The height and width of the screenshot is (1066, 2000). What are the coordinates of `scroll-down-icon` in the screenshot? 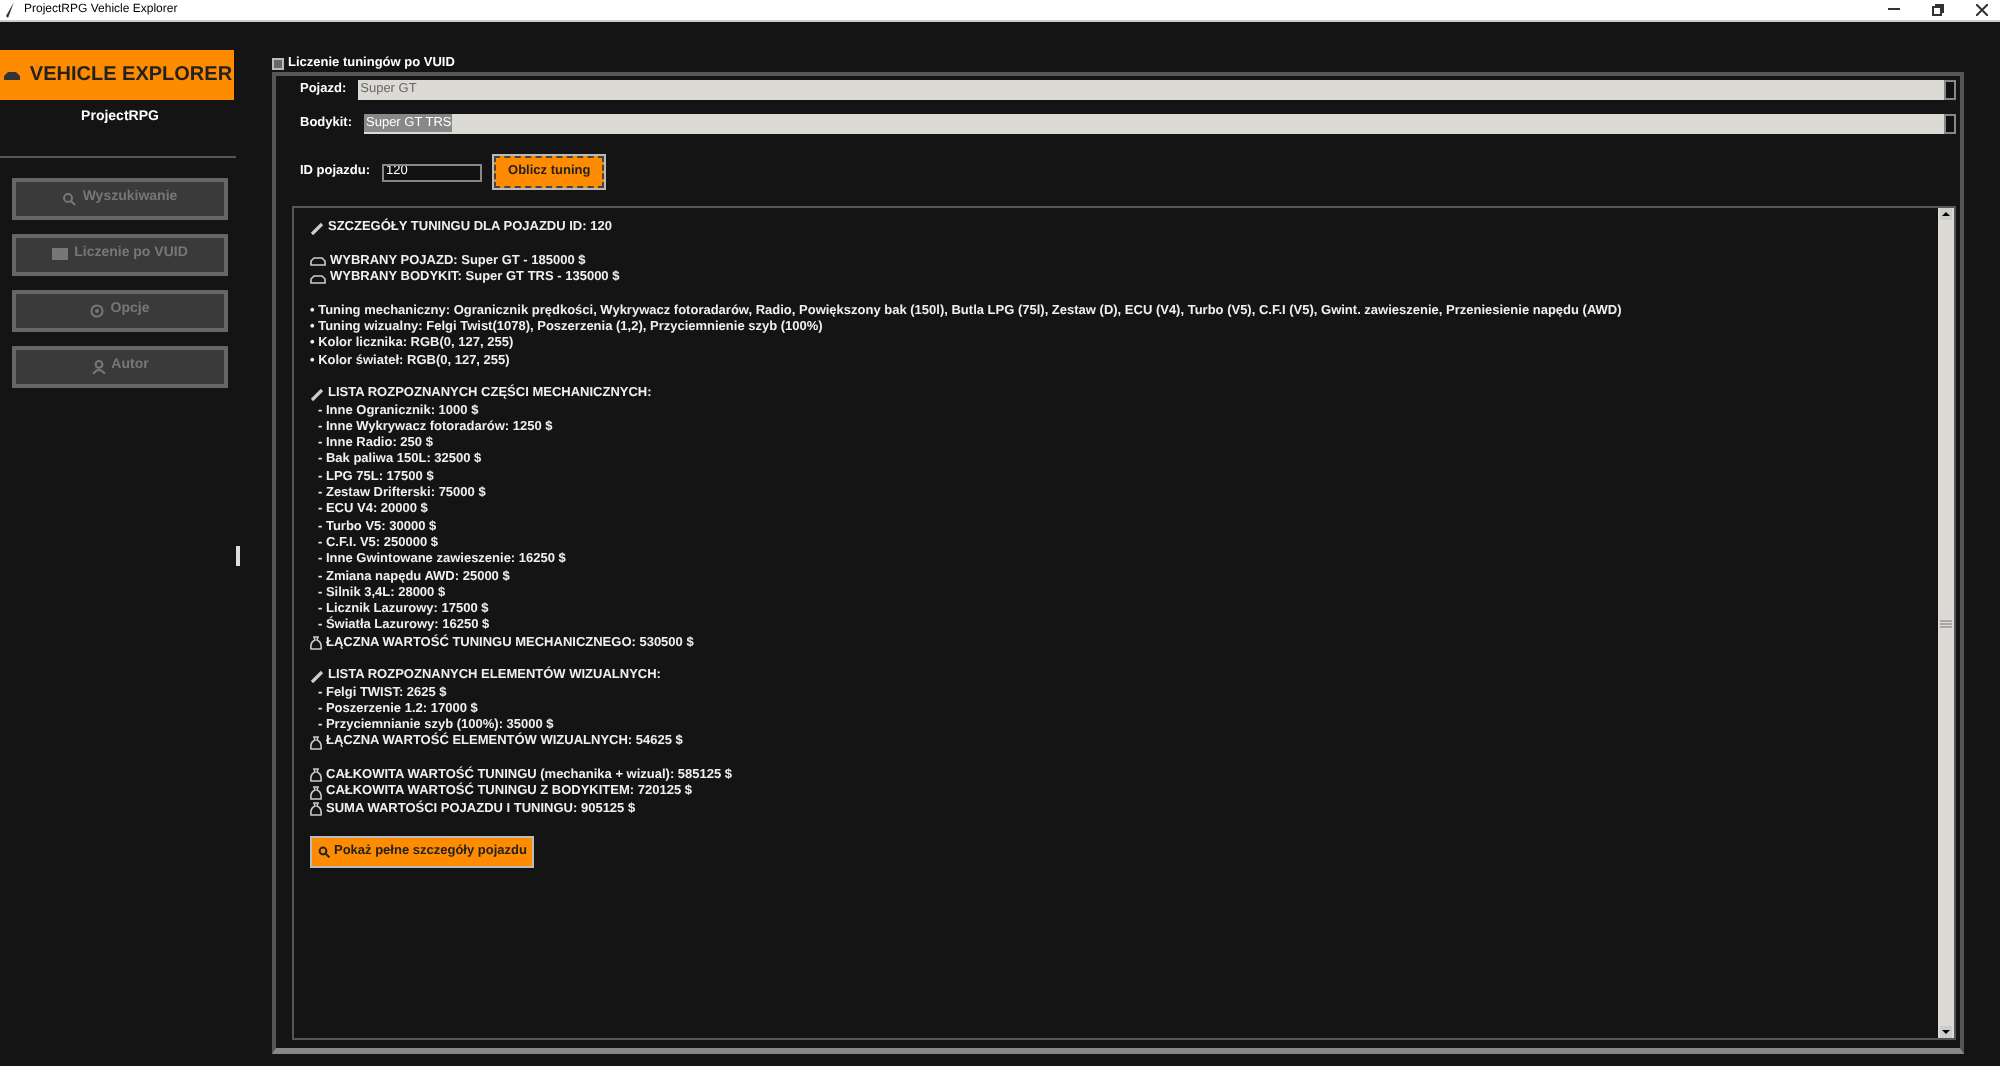 It's located at (1946, 1032).